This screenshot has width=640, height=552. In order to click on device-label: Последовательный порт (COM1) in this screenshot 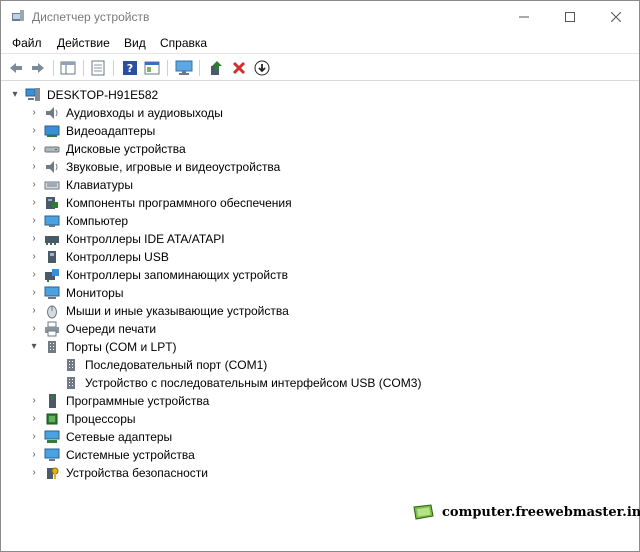, I will do `click(176, 365)`.